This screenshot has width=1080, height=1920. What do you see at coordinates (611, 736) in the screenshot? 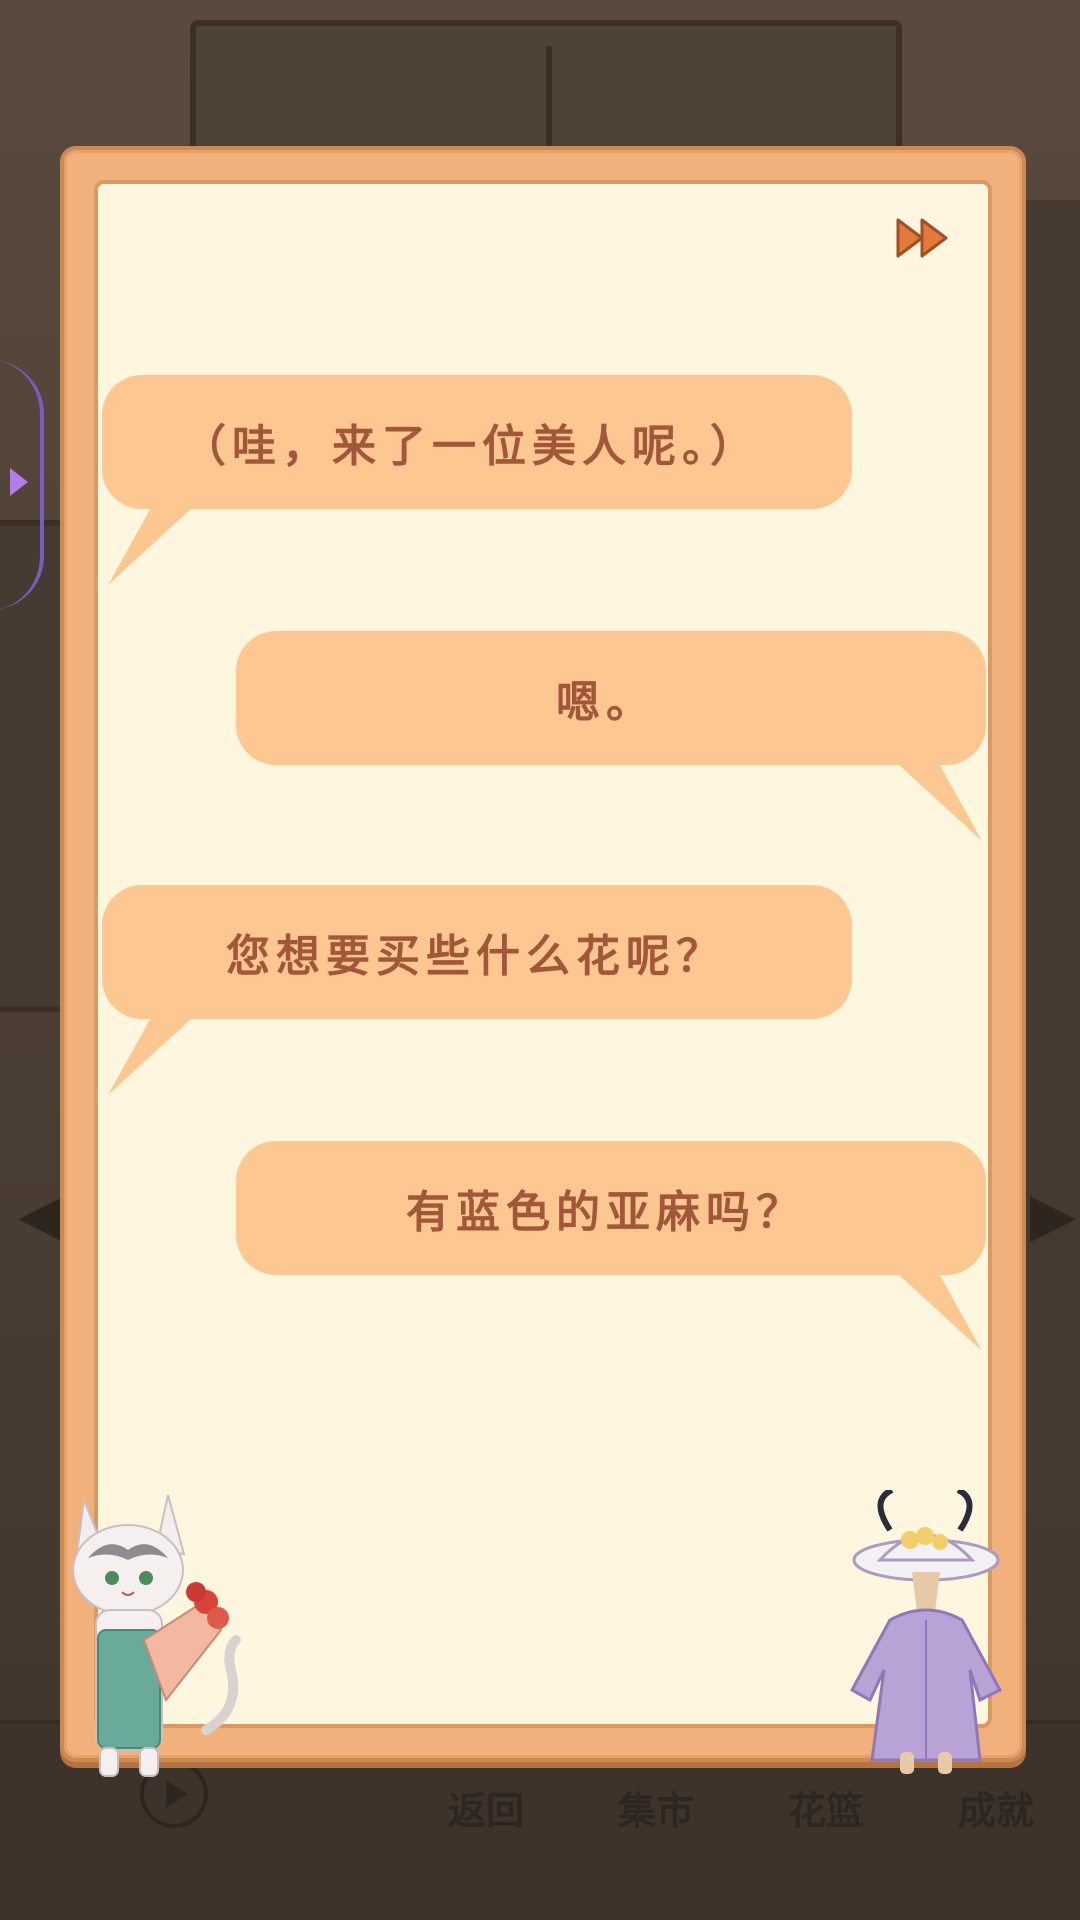
I see `dialog-bubble-2: 嗯。` at bounding box center [611, 736].